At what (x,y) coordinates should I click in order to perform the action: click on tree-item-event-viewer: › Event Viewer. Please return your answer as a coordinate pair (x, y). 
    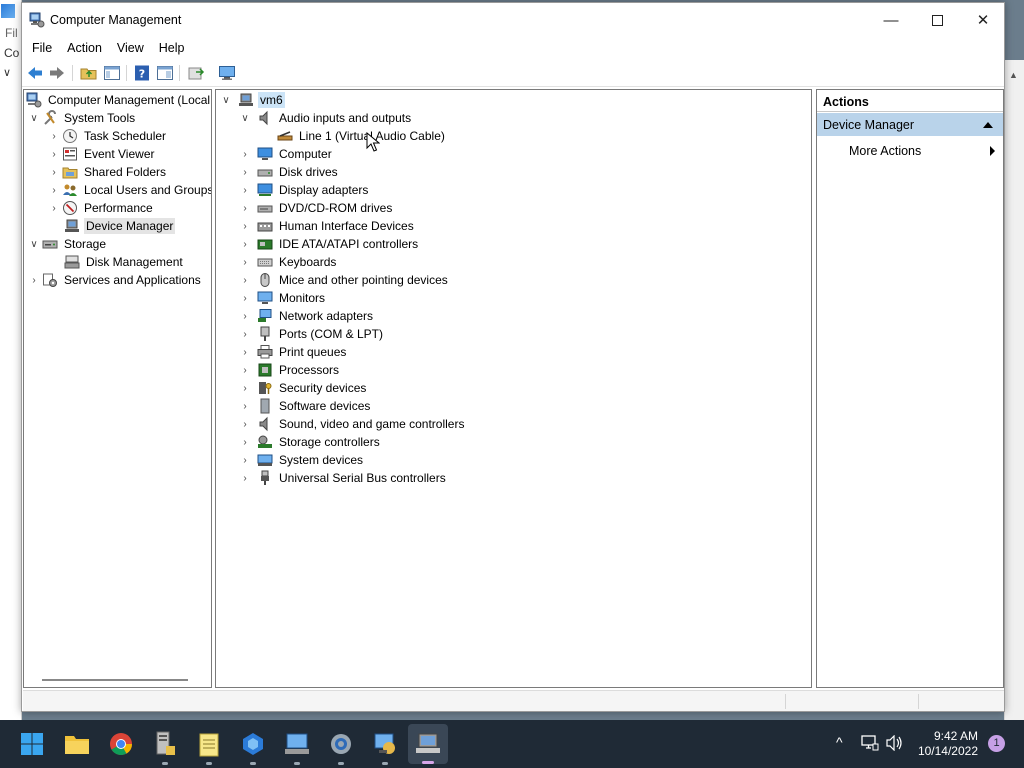
    Looking at the image, I should click on (101, 154).